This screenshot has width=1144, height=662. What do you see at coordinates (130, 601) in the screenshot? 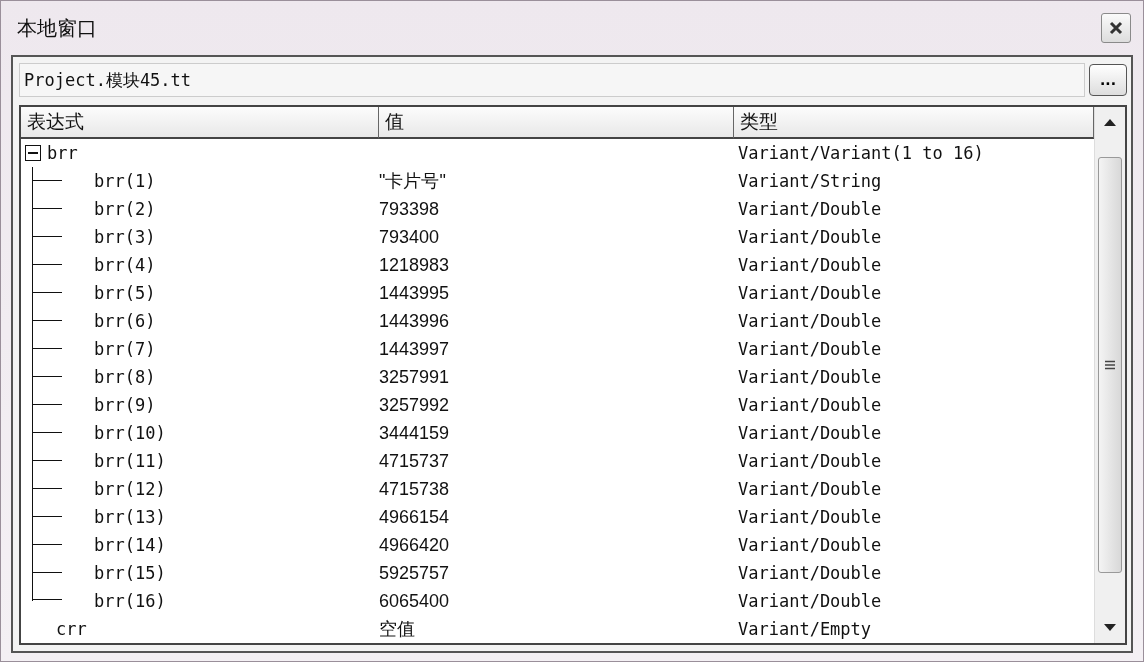
I see `expression-text: brr(16)` at bounding box center [130, 601].